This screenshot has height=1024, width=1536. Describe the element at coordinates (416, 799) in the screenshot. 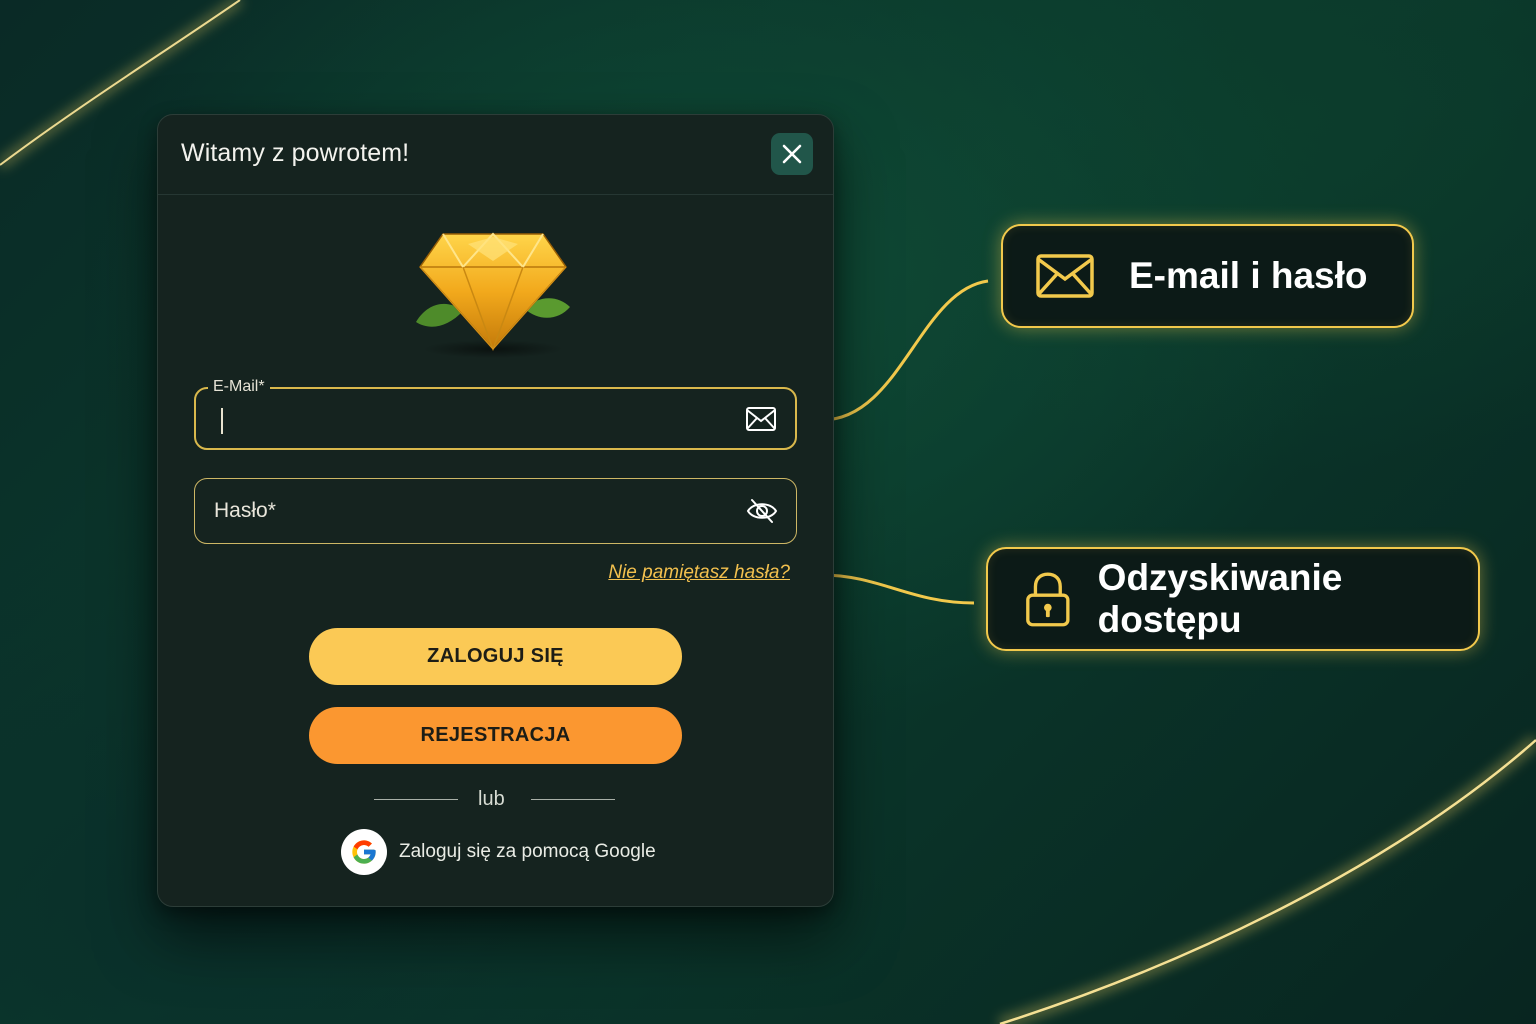

I see `divider-line-left` at that location.